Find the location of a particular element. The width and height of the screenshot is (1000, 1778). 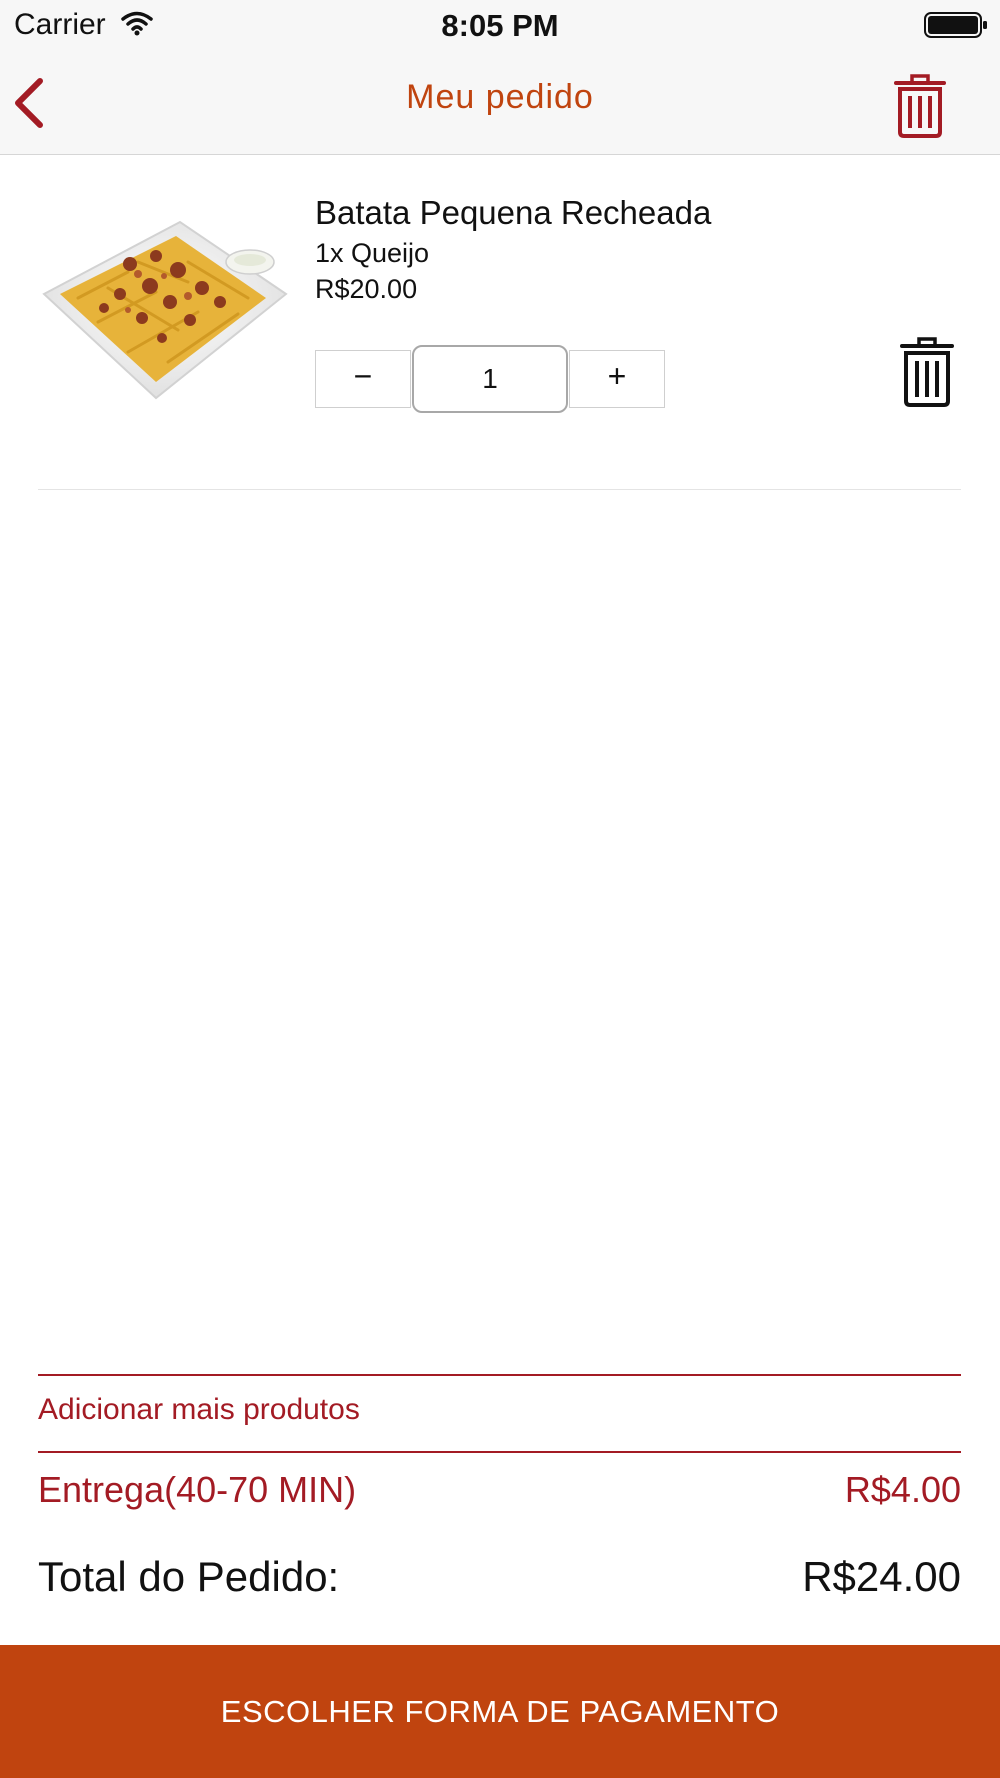

product-image is located at coordinates (164, 302).